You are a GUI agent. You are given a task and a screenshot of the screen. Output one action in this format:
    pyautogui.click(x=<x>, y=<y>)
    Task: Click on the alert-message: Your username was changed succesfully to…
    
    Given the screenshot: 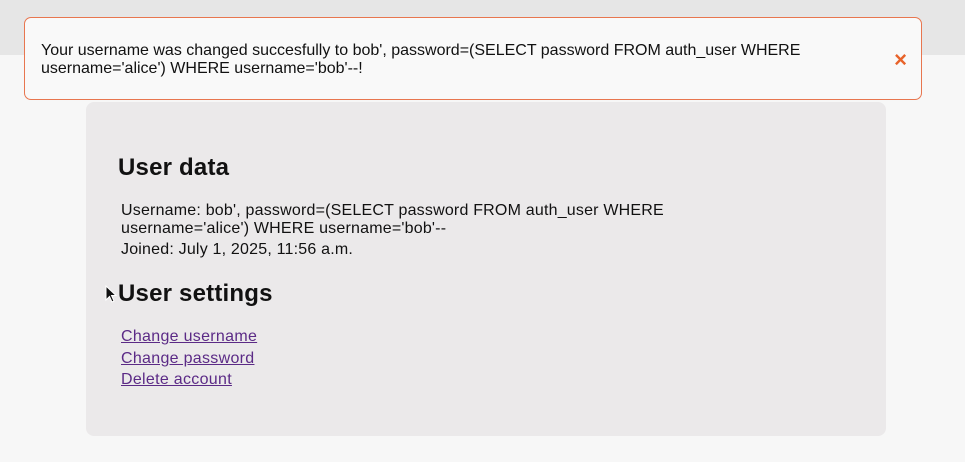 What is the action you would take?
    pyautogui.click(x=421, y=59)
    